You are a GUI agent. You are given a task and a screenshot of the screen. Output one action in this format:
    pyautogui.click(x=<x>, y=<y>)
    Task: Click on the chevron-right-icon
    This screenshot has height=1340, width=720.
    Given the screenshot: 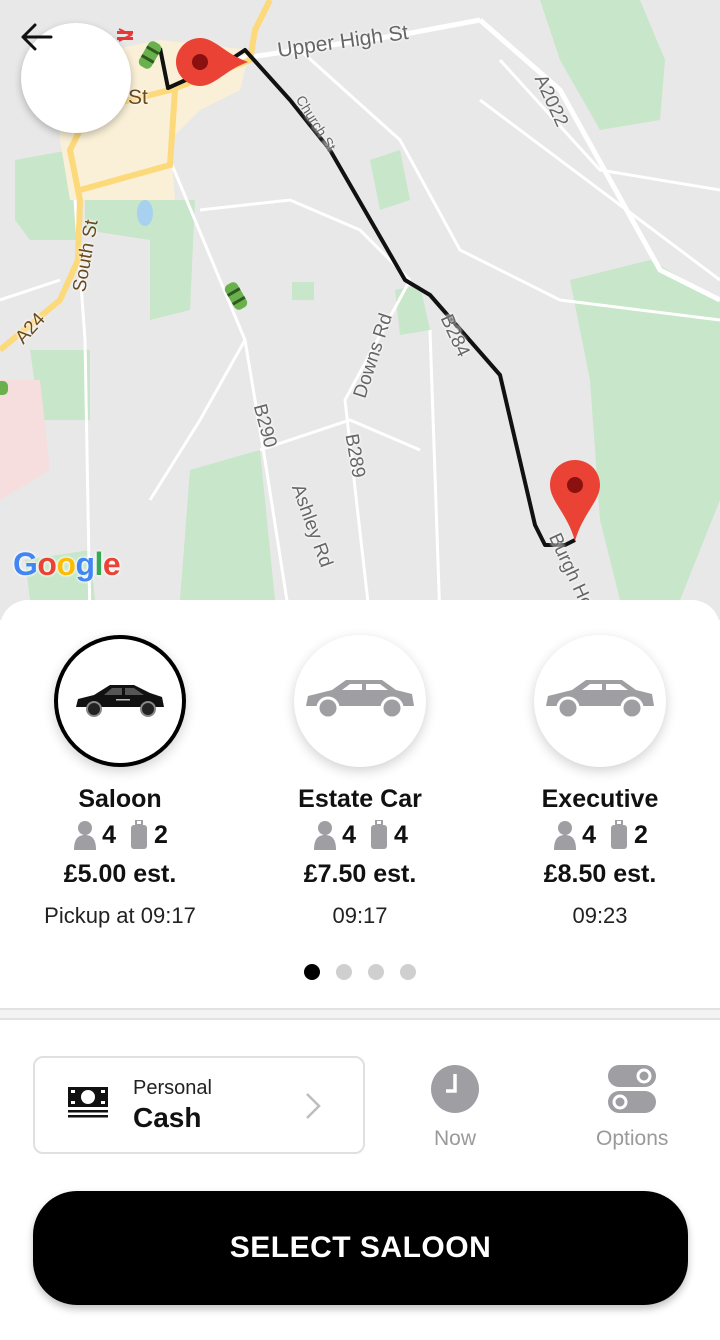 What is the action you would take?
    pyautogui.click(x=313, y=1108)
    